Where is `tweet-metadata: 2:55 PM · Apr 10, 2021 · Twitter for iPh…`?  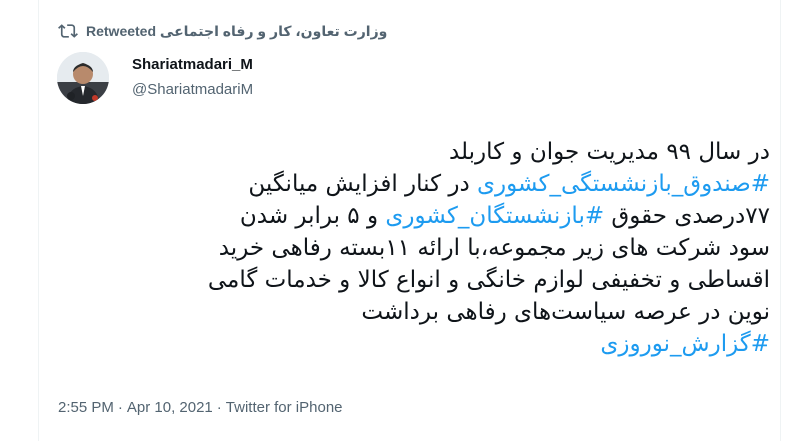 tweet-metadata: 2:55 PM · Apr 10, 2021 · Twitter for iPh… is located at coordinates (200, 407).